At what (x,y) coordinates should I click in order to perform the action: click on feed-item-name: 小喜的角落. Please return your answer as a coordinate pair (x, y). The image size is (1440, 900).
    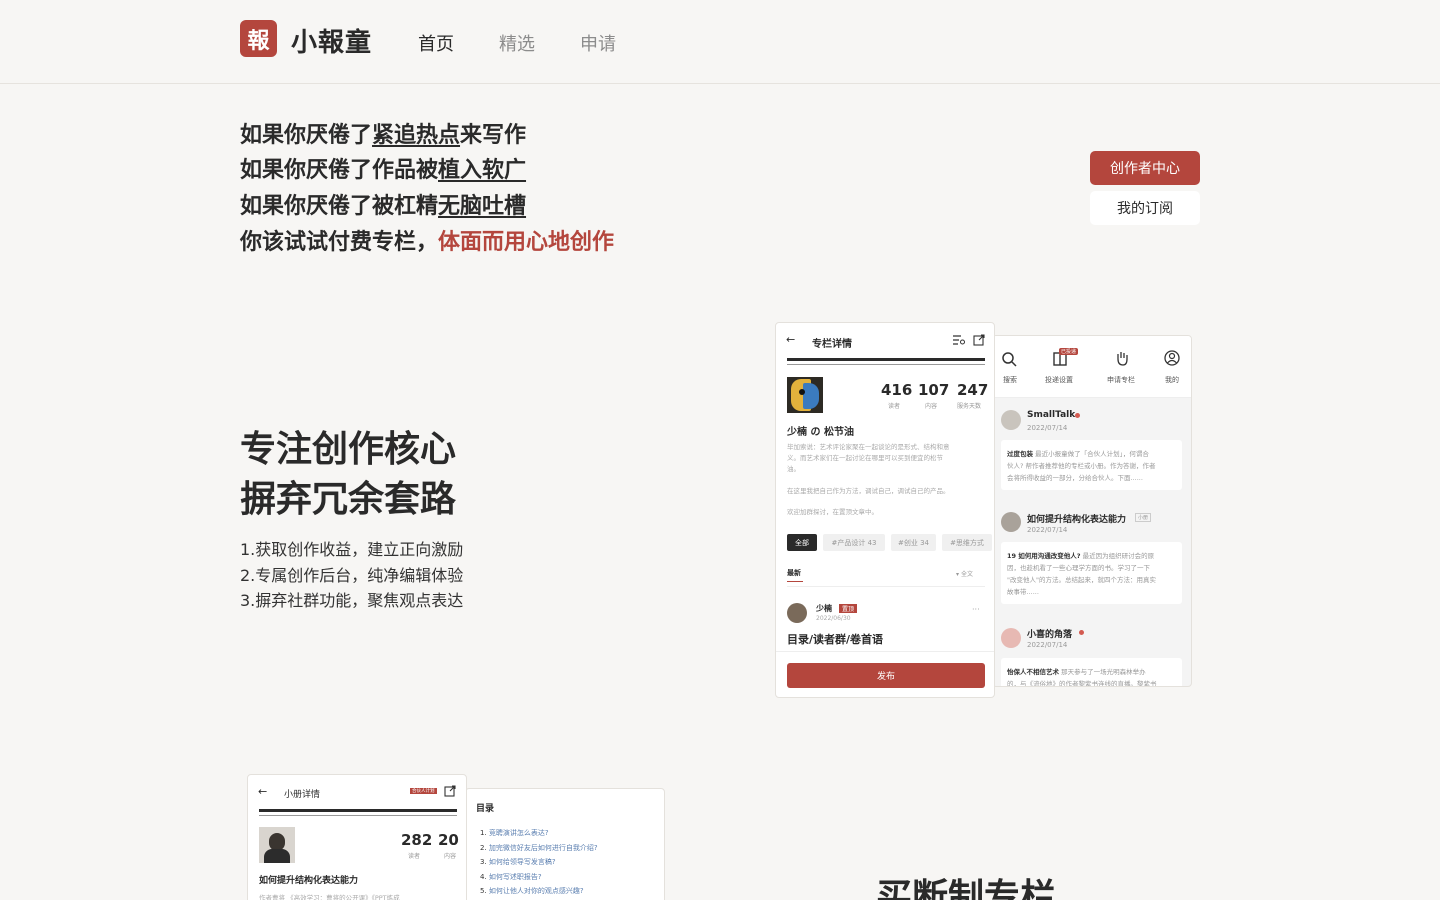
    Looking at the image, I should click on (1049, 633).